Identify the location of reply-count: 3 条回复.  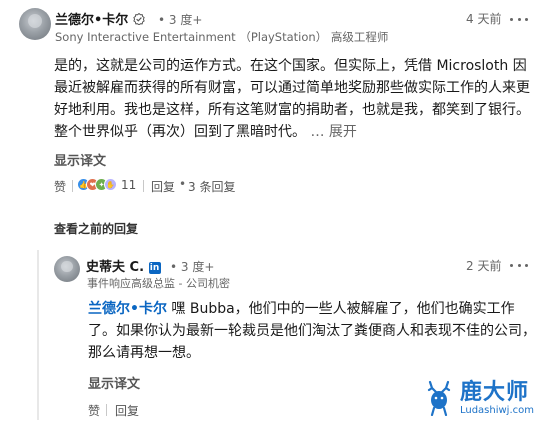
(211, 186).